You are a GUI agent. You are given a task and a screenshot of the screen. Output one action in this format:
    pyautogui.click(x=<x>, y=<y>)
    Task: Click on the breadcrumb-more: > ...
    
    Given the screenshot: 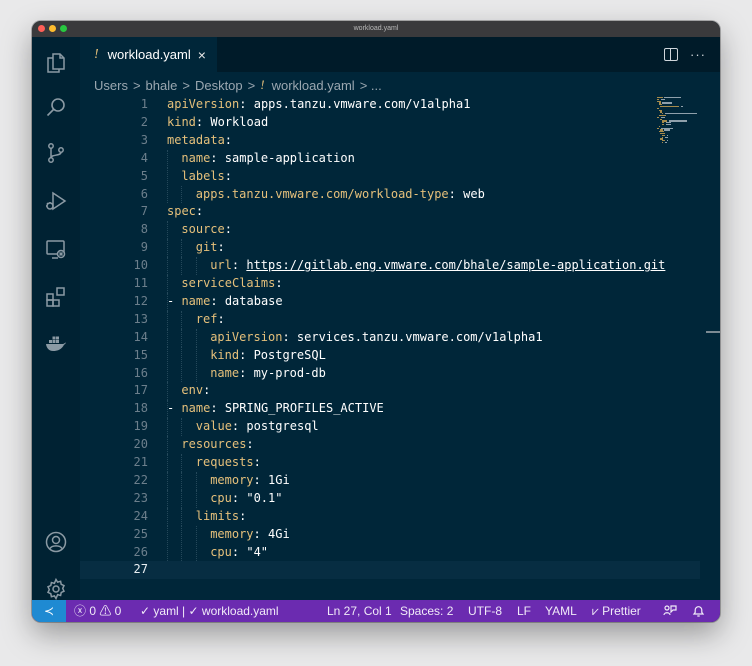 What is the action you would take?
    pyautogui.click(x=371, y=85)
    